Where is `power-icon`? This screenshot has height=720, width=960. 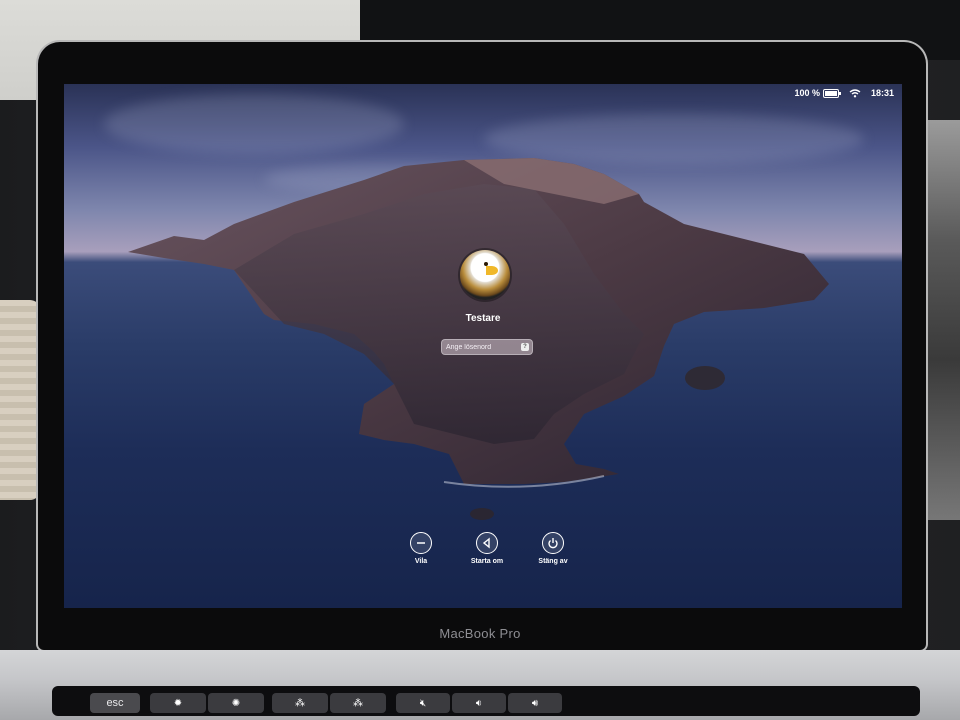 power-icon is located at coordinates (553, 543).